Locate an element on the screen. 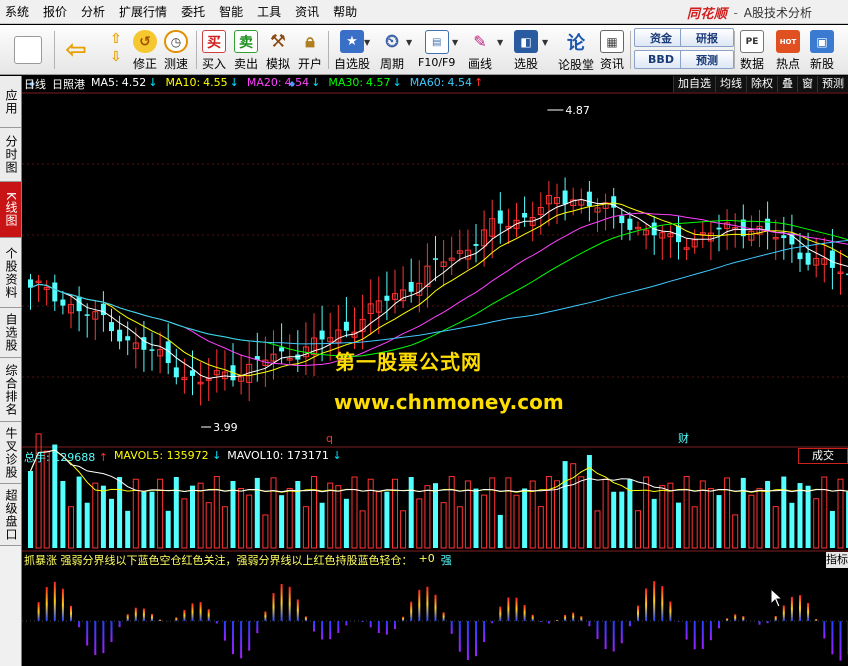 The image size is (848, 666). fix-label: 修正 is located at coordinates (145, 64).